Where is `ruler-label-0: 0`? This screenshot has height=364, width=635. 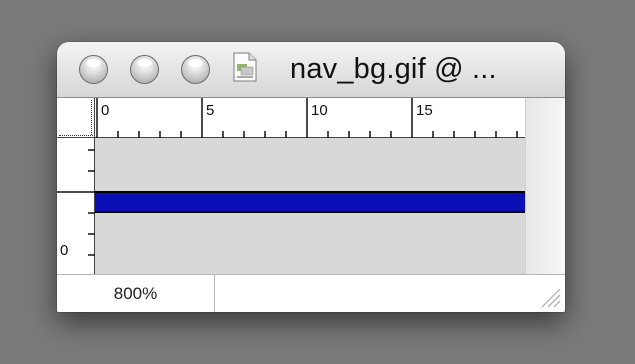
ruler-label-0: 0 is located at coordinates (105, 110).